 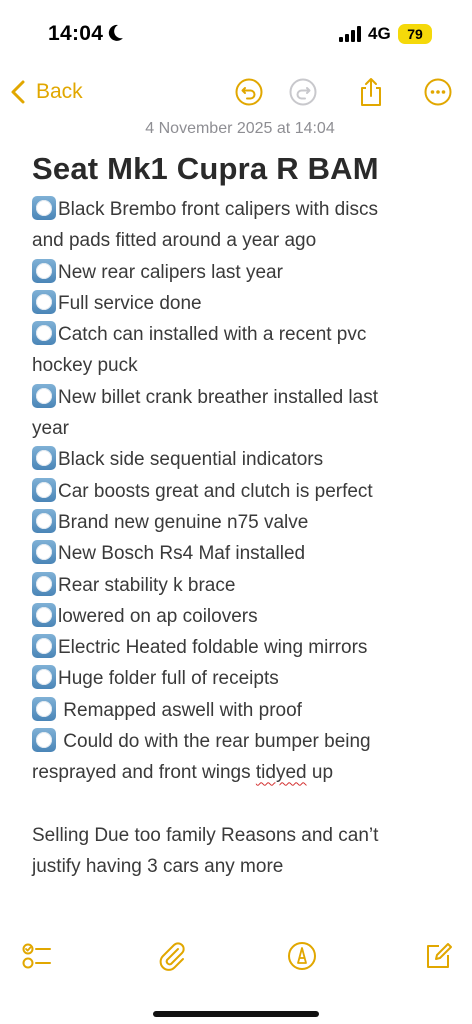 What do you see at coordinates (242, 710) in the screenshot?
I see `checklist-item: Remapped aswell with proof` at bounding box center [242, 710].